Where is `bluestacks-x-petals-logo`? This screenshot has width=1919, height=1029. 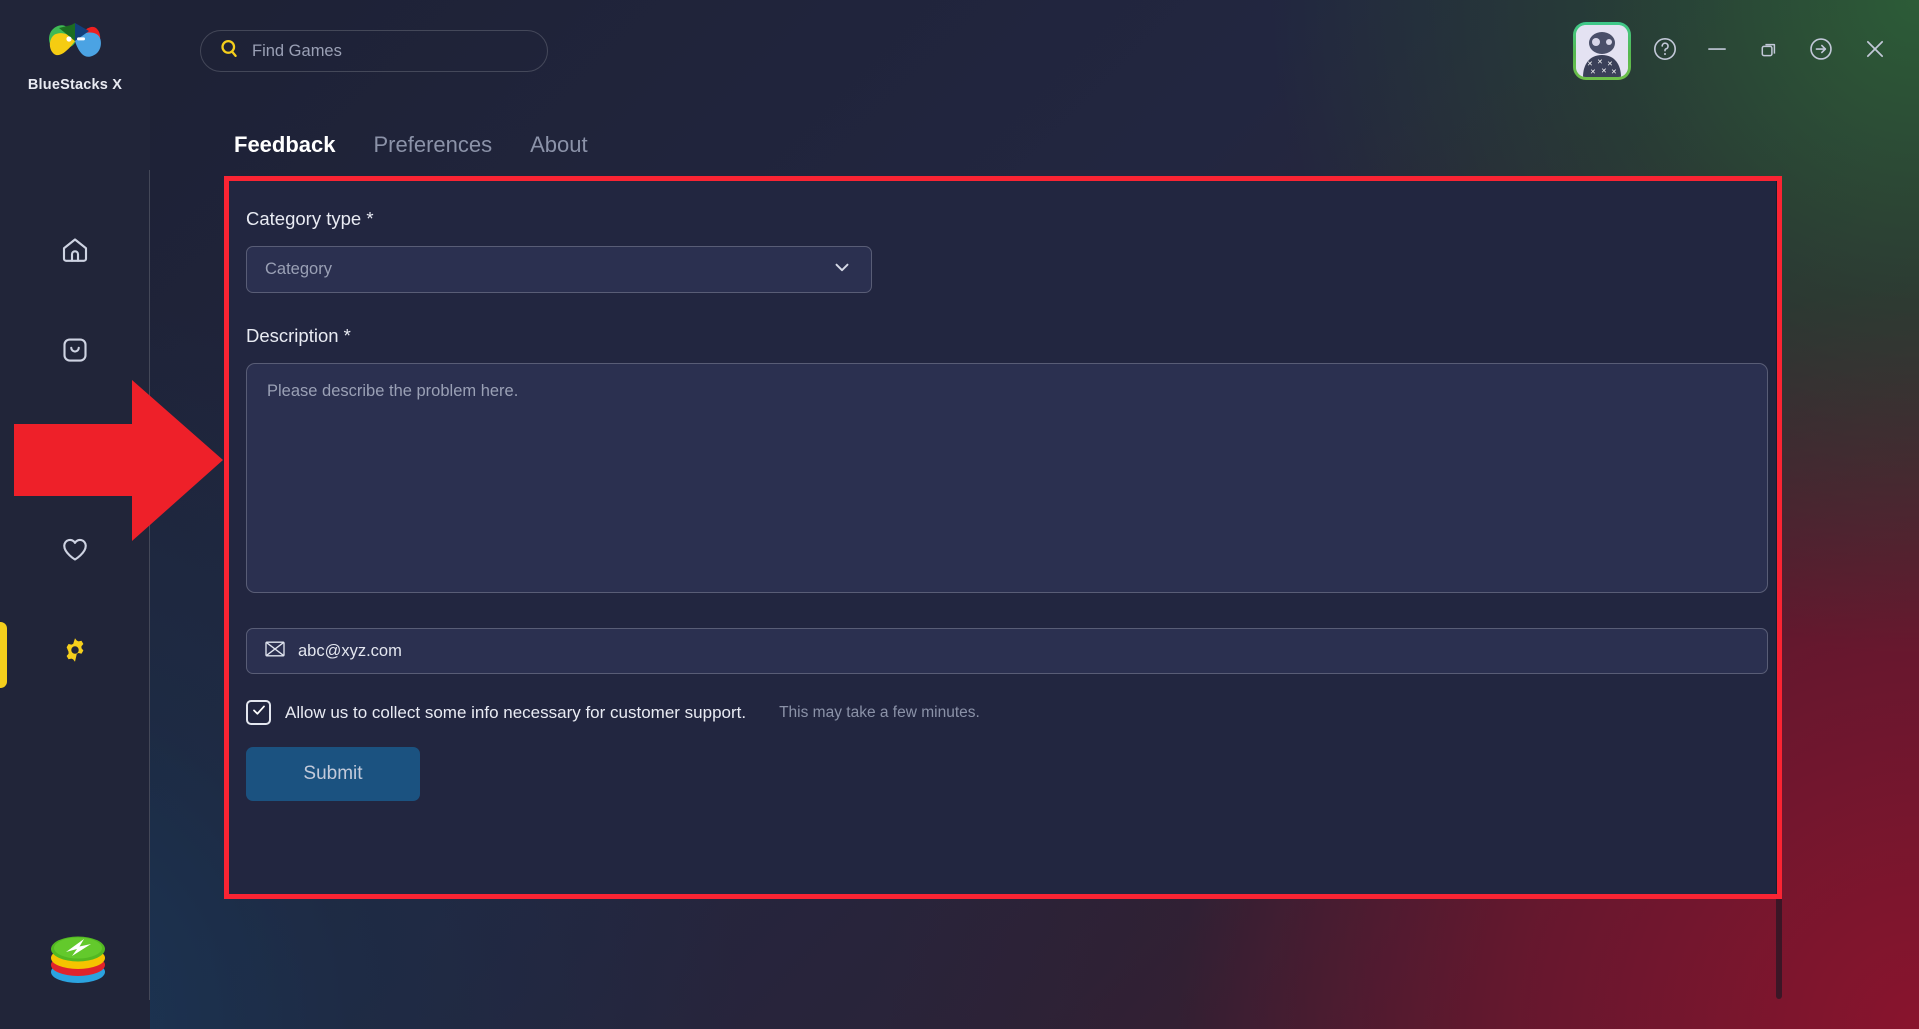
bluestacks-x-petals-logo is located at coordinates (75, 41).